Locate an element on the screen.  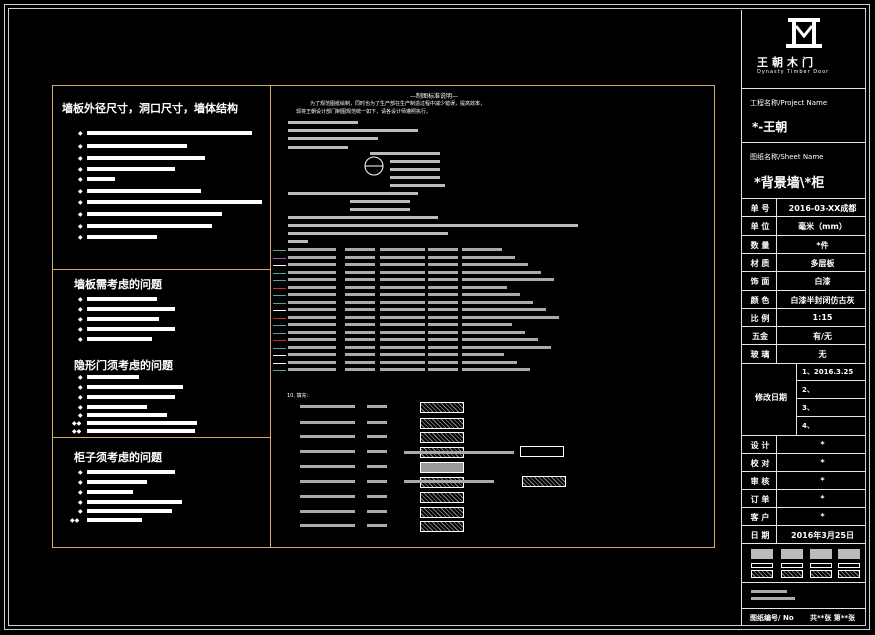
revision-4: 4、 is located at coordinates (808, 426).